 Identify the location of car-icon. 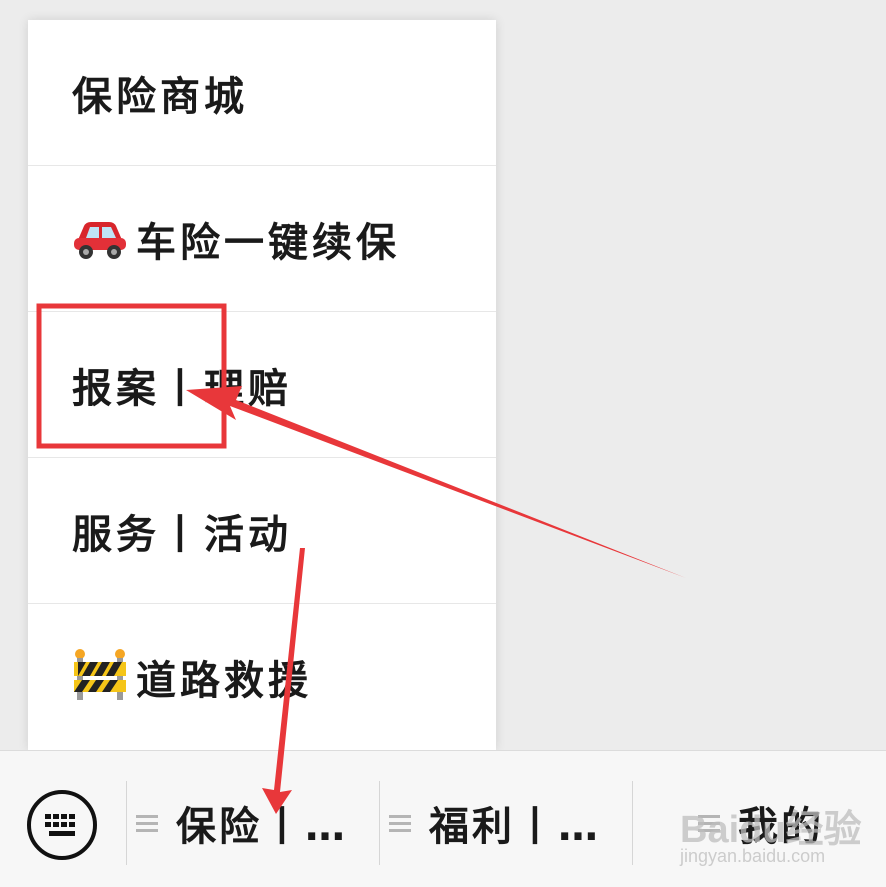
(100, 239).